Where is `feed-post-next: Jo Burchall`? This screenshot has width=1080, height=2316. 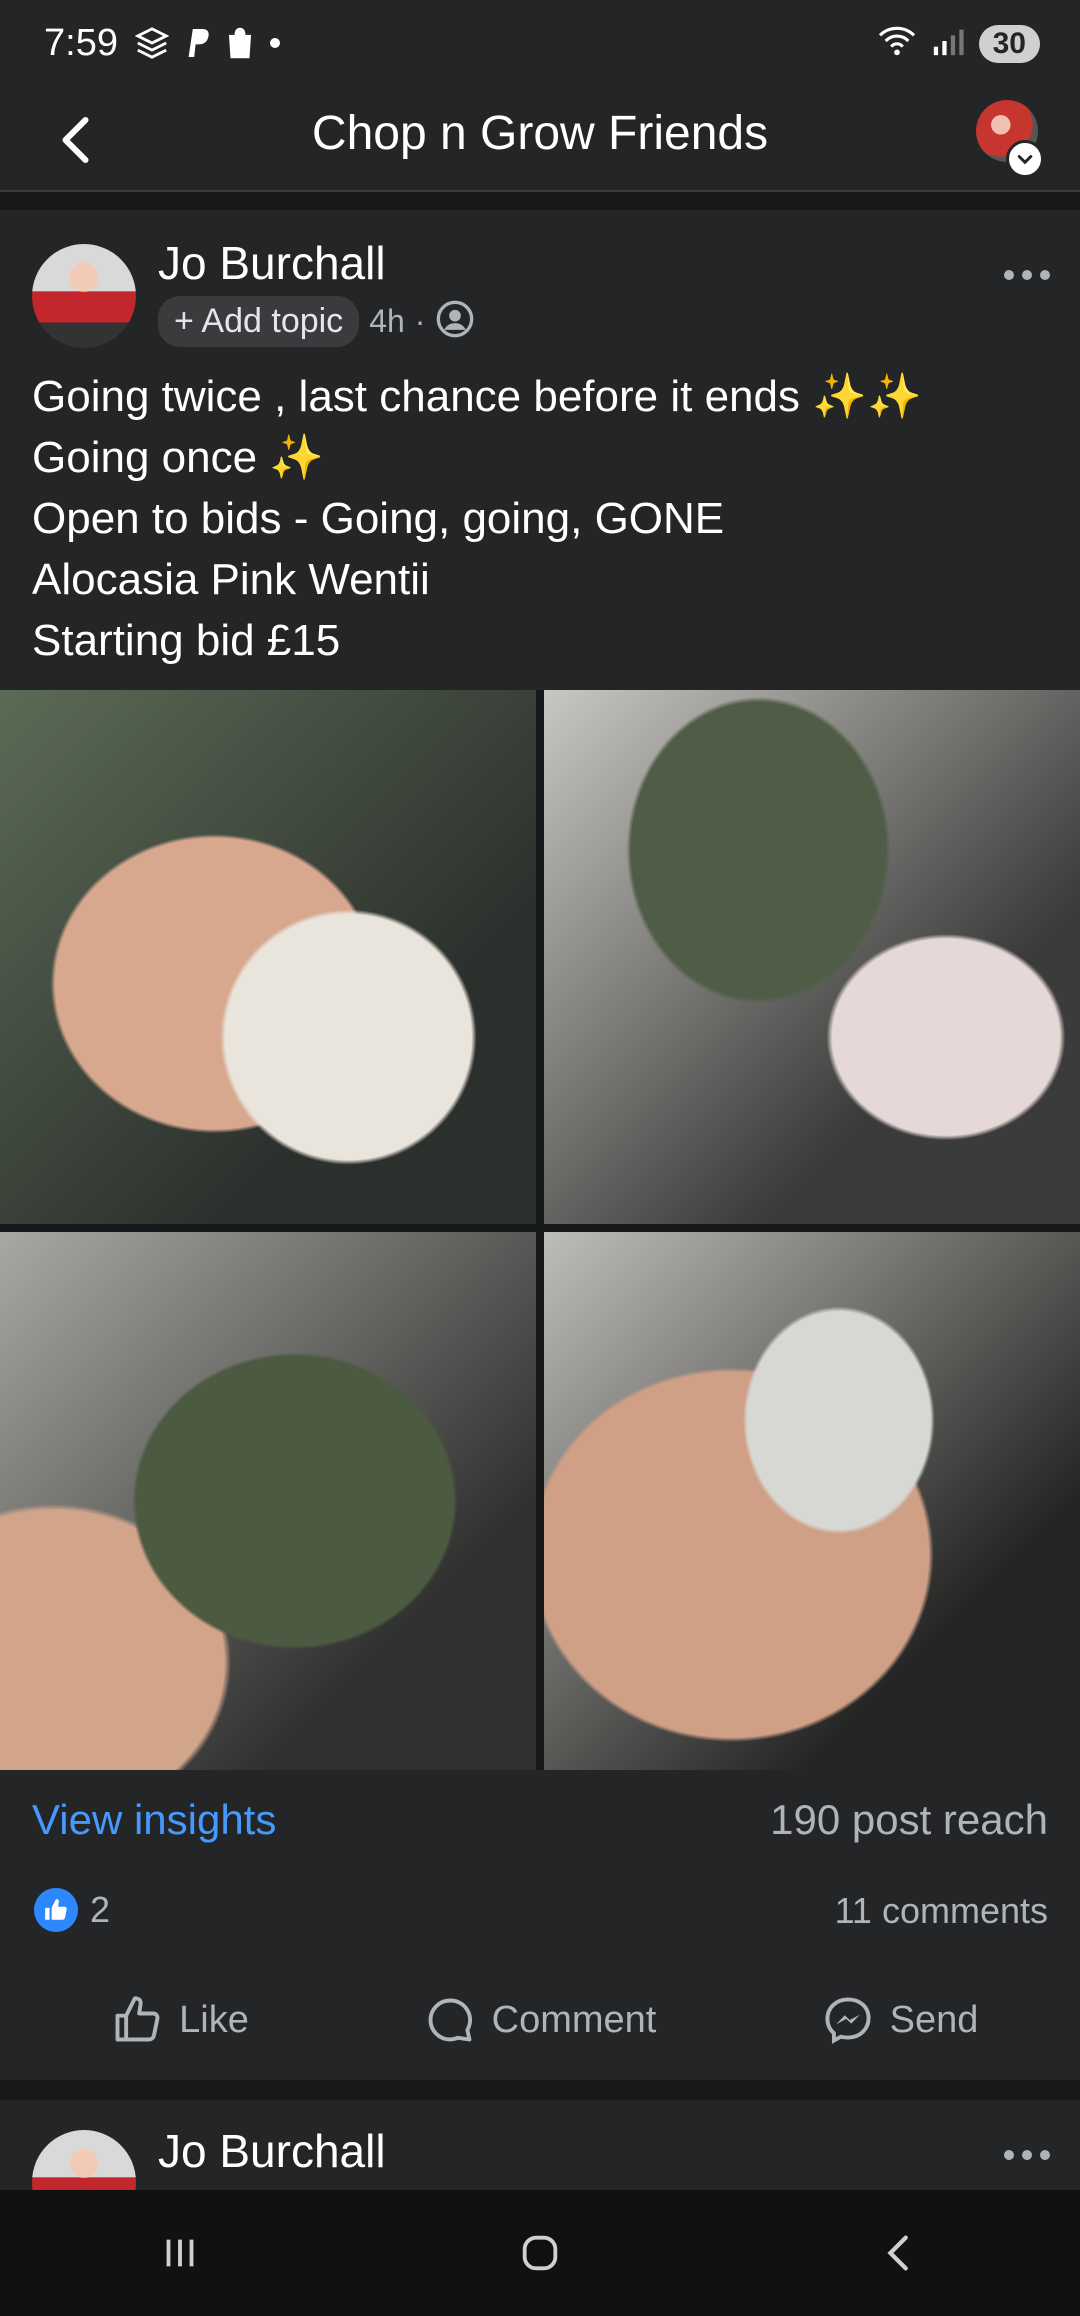
feed-post-next: Jo Burchall is located at coordinates (540, 2145).